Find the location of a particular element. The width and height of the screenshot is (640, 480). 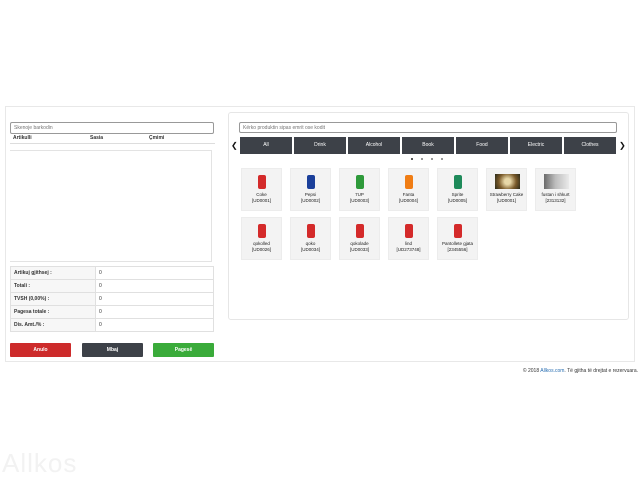

pay-button: Pagesë is located at coordinates (183, 350).